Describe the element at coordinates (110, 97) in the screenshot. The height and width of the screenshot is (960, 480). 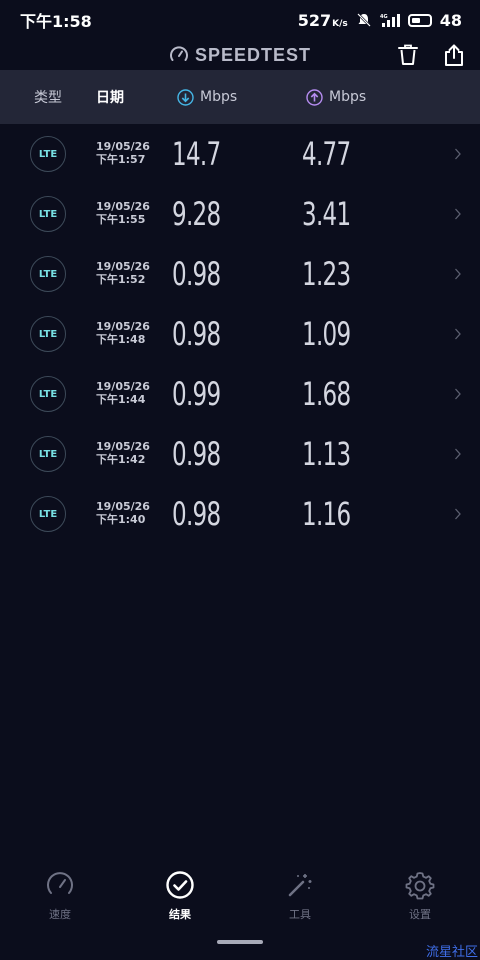
I see `column-date: 日期` at that location.